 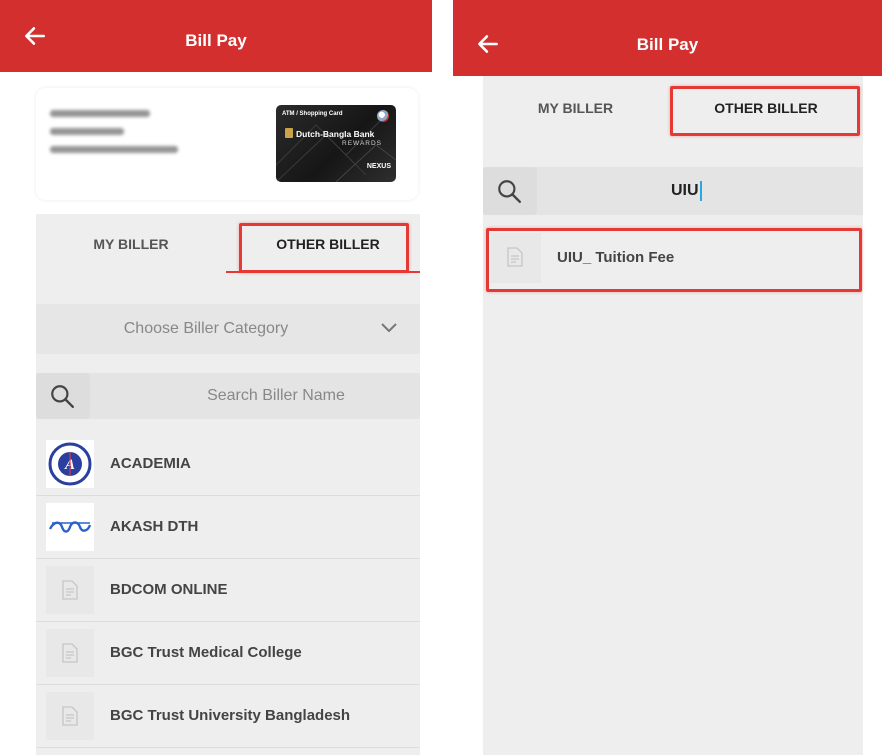 I want to click on academia-logo: A, so click(x=70, y=464).